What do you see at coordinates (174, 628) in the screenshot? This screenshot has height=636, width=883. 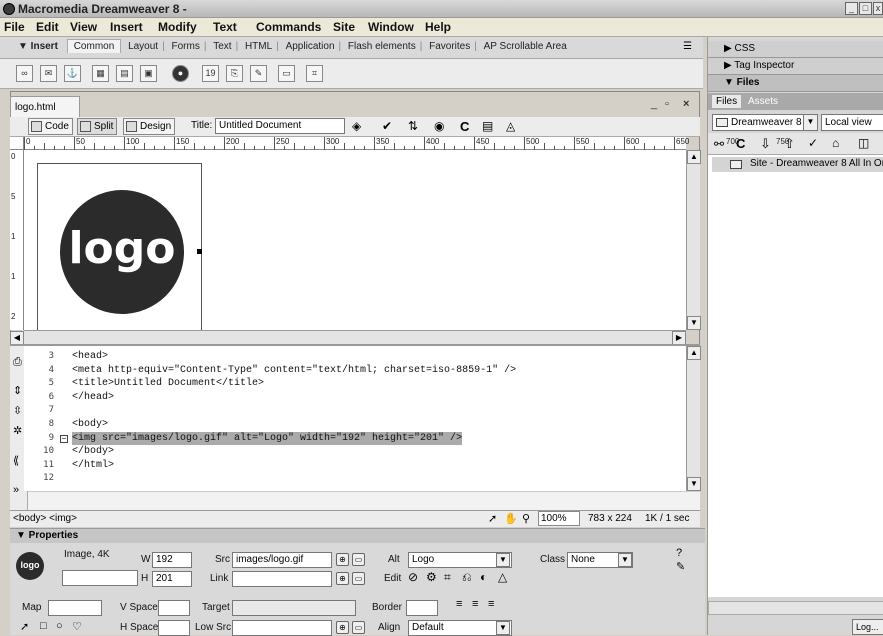 I see `hspace-field` at bounding box center [174, 628].